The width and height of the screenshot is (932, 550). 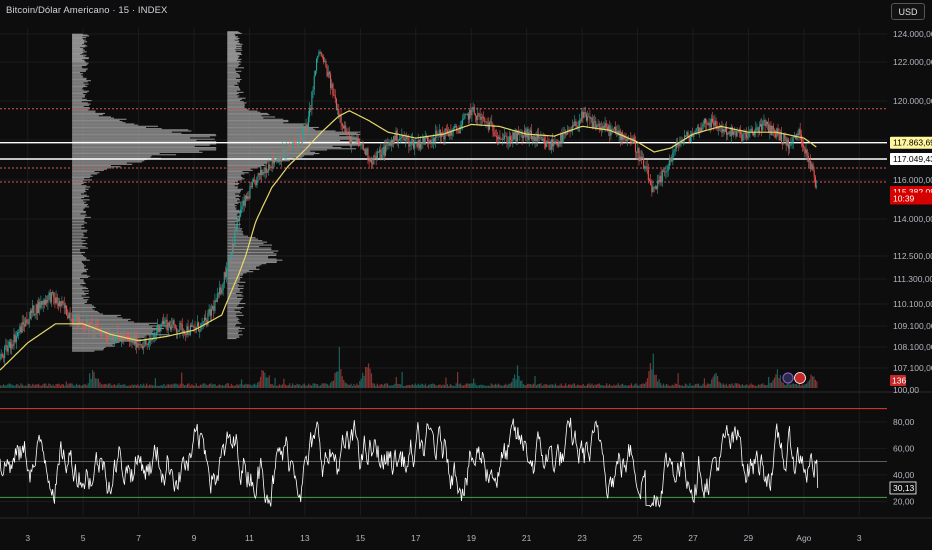 What do you see at coordinates (305, 538) in the screenshot?
I see `time-axis-tick: 13` at bounding box center [305, 538].